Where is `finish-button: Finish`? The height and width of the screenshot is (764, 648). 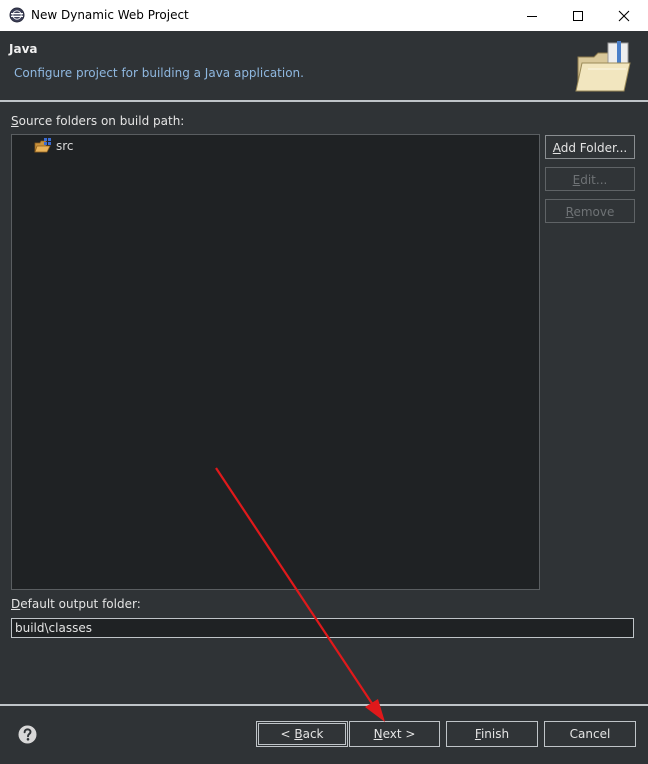
finish-button: Finish is located at coordinates (492, 734).